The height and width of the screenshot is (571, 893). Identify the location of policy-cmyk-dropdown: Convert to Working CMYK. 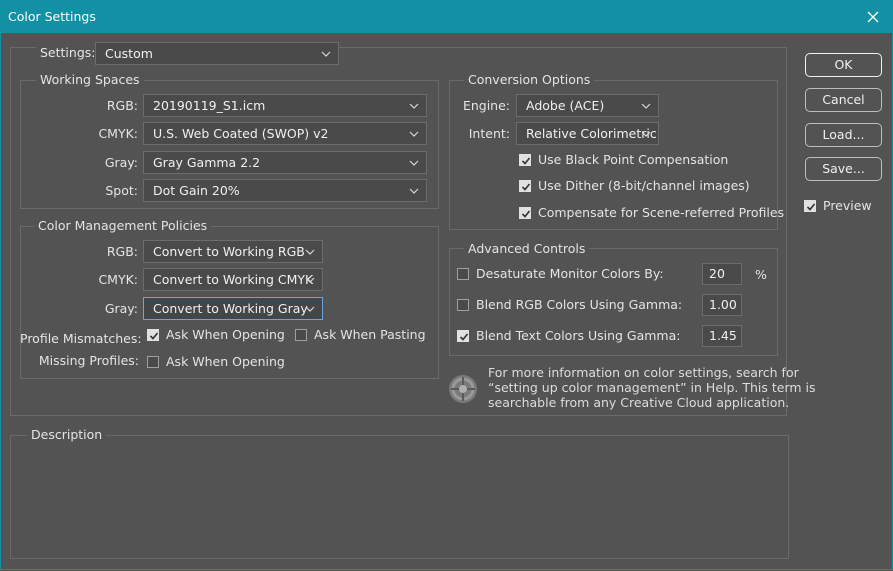
(233, 279).